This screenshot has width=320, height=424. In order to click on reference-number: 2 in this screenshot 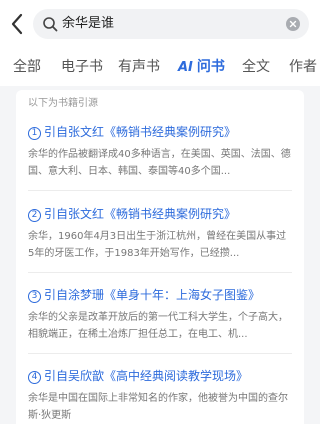, I will do `click(34, 215)`.